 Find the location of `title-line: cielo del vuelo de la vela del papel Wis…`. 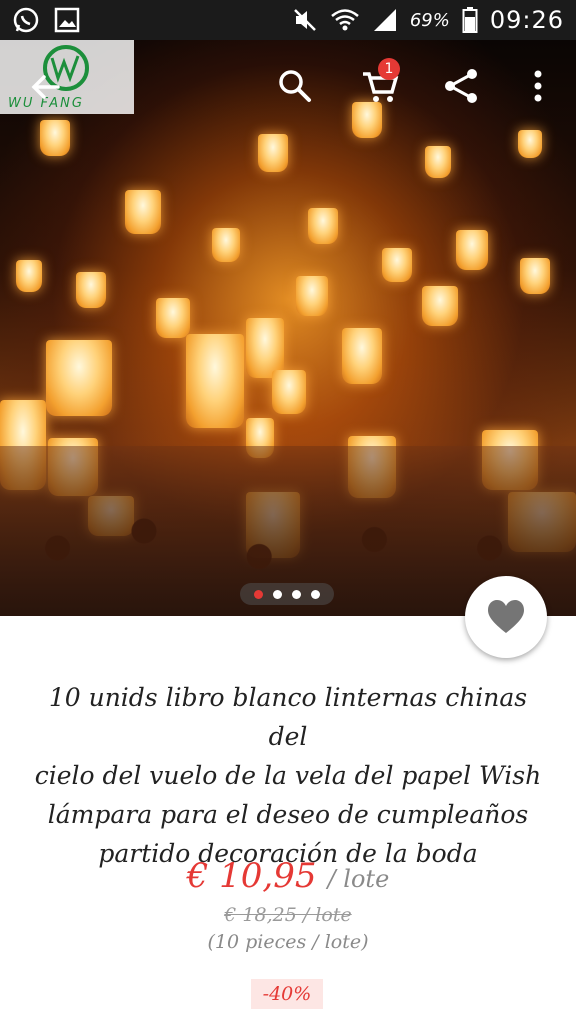

title-line: cielo del vuelo de la vela del papel Wis… is located at coordinates (288, 775).